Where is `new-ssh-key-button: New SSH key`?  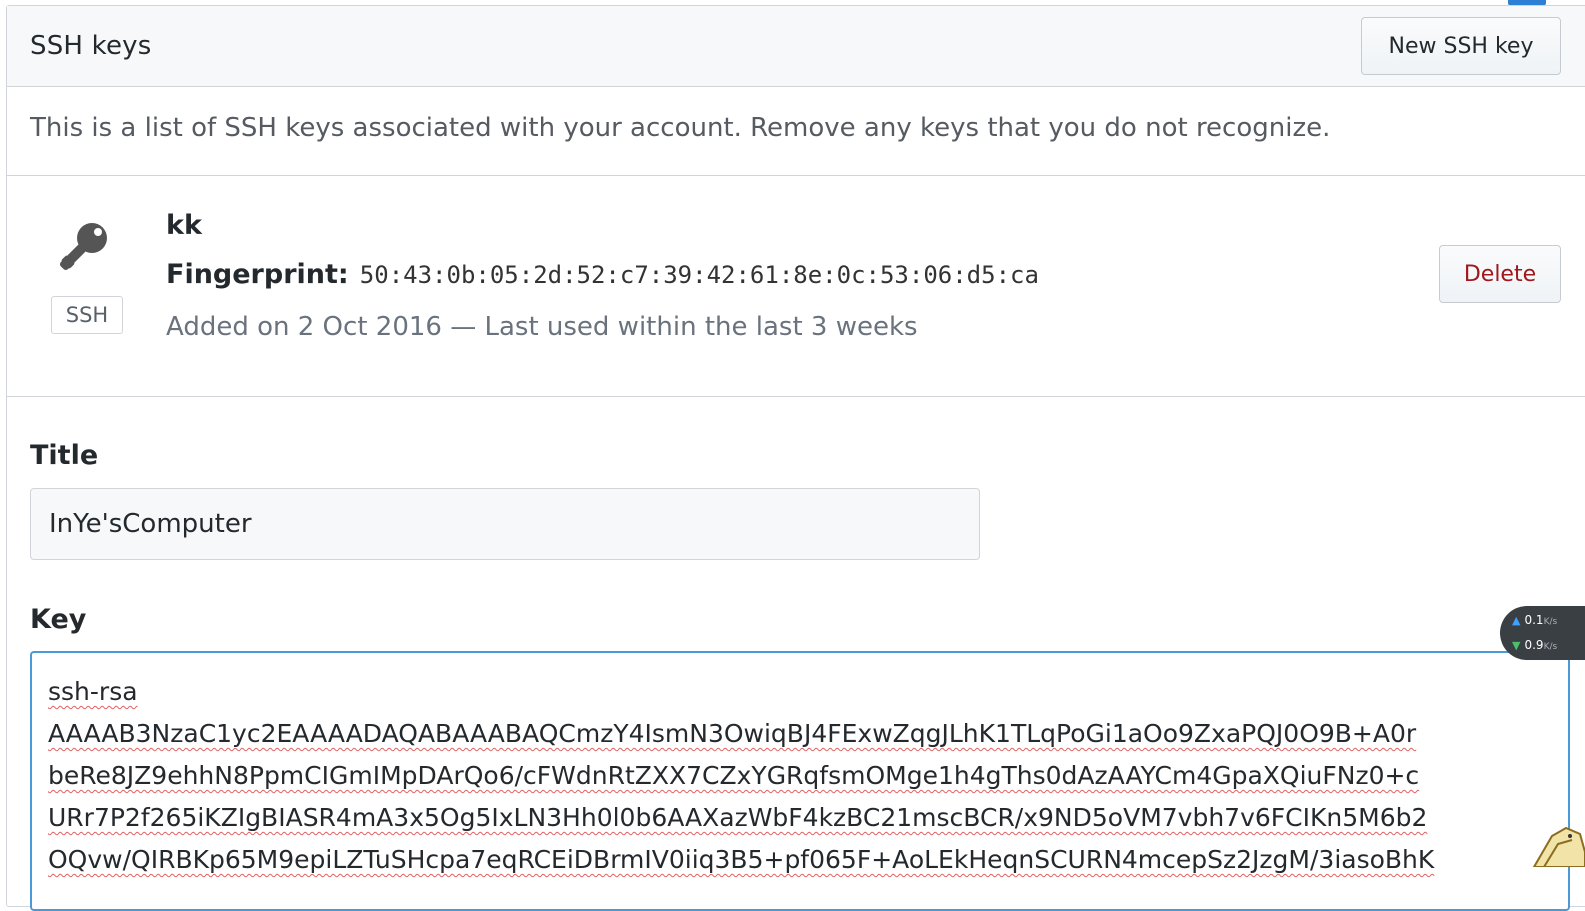 new-ssh-key-button: New SSH key is located at coordinates (1461, 46).